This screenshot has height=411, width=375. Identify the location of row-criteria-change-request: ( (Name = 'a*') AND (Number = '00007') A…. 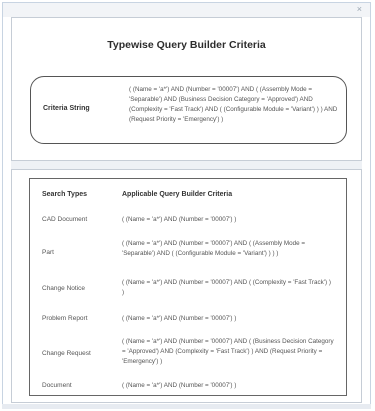
(228, 351).